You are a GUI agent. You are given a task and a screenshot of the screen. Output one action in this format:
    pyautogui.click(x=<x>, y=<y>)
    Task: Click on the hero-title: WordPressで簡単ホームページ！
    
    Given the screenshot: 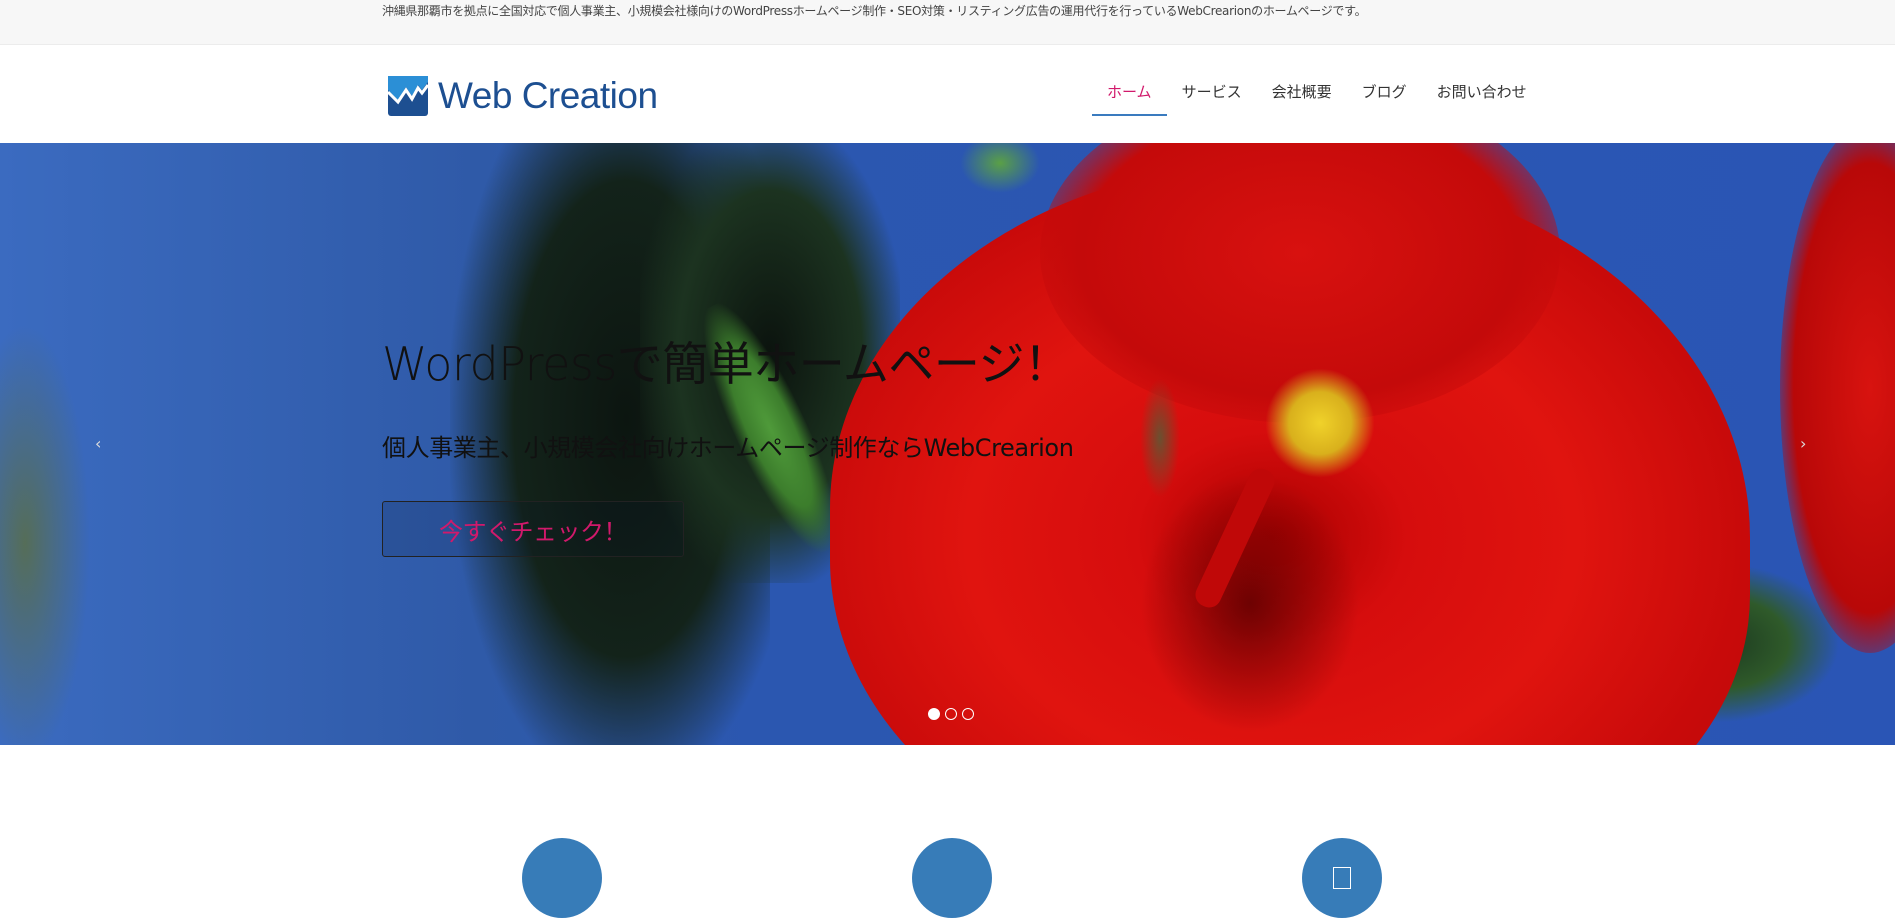 What is the action you would take?
    pyautogui.click(x=726, y=364)
    